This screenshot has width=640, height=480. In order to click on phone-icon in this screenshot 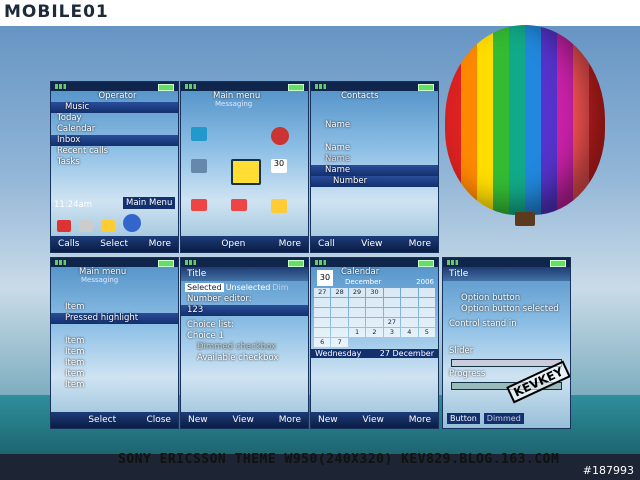, I will do `click(199, 166)`.